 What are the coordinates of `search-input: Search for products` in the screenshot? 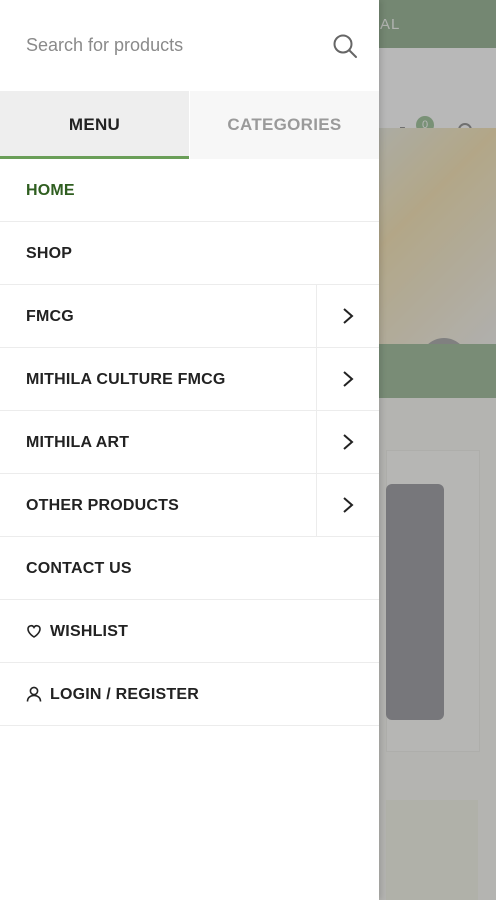 It's located at (104, 45).